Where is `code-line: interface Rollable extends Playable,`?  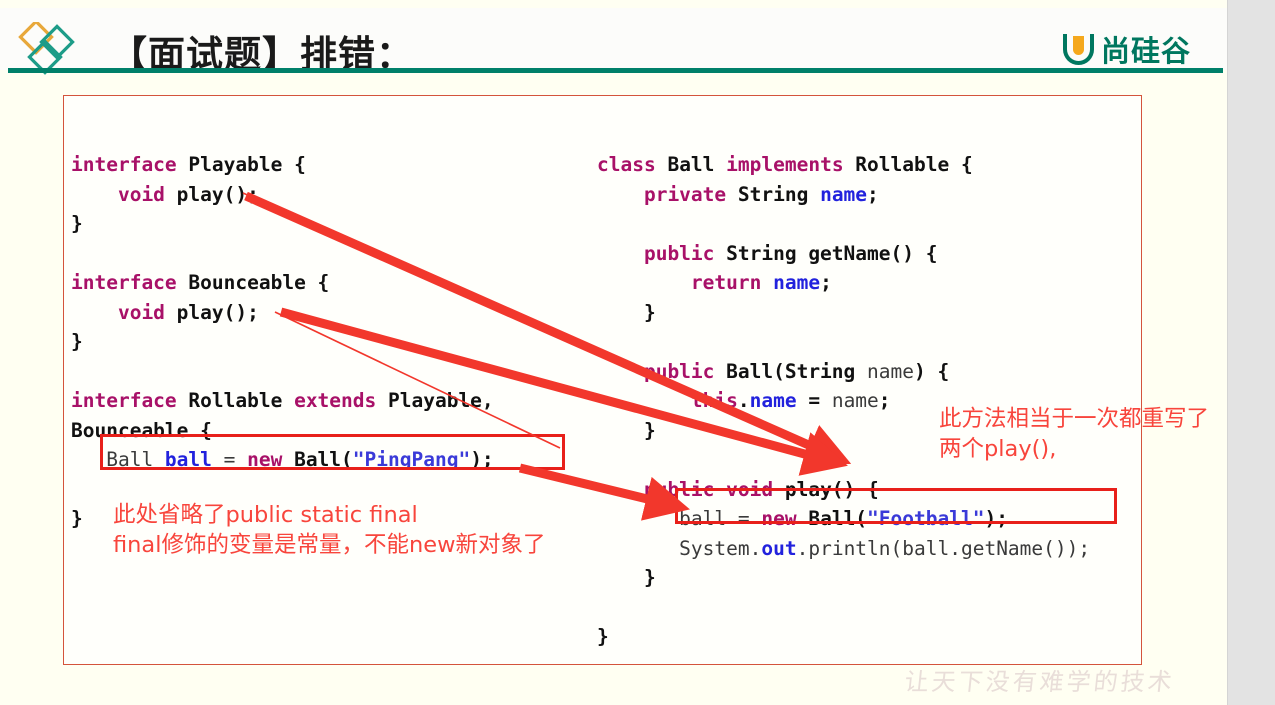
code-line: interface Rollable extends Playable, is located at coordinates (282, 401).